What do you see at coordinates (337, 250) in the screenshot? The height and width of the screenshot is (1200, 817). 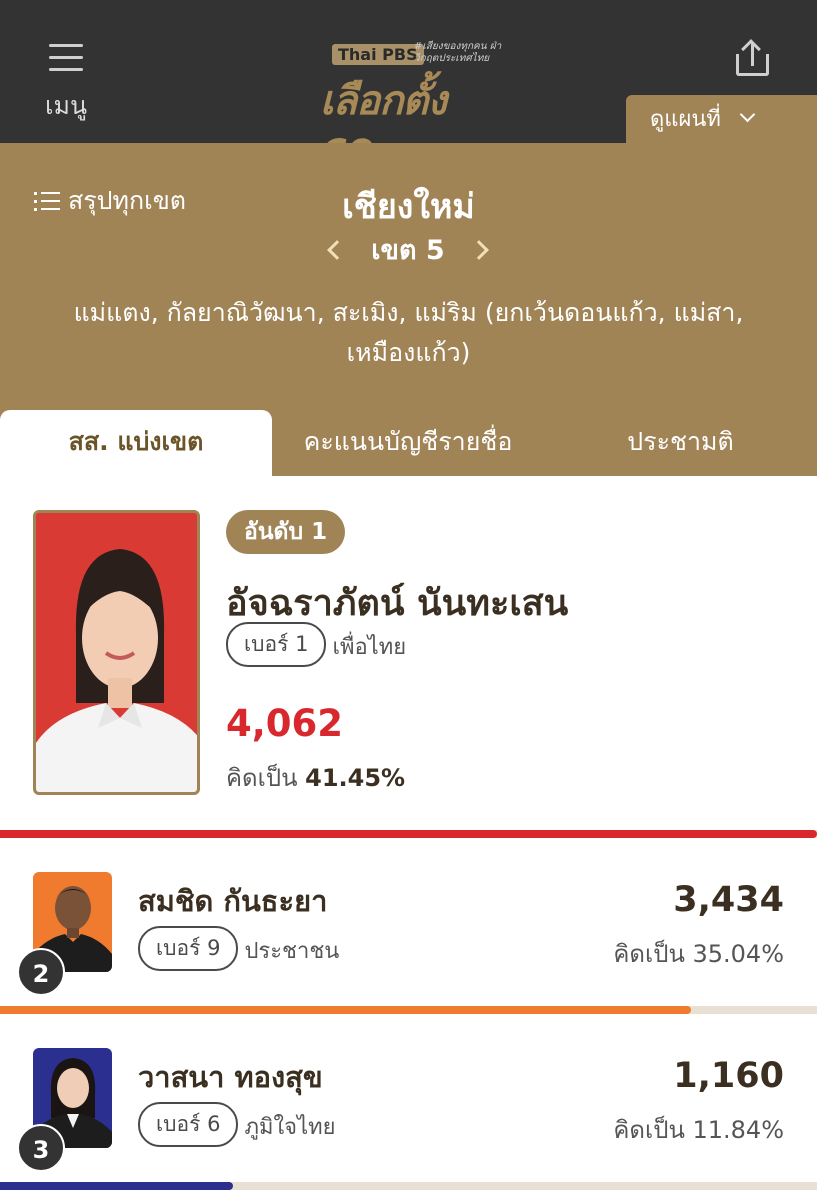 I see `chevron-left-icon` at bounding box center [337, 250].